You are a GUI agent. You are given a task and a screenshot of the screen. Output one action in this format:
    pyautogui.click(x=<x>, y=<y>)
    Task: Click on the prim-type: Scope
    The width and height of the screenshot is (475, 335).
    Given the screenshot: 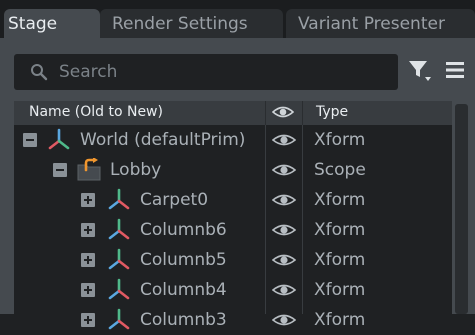 What is the action you would take?
    pyautogui.click(x=340, y=170)
    